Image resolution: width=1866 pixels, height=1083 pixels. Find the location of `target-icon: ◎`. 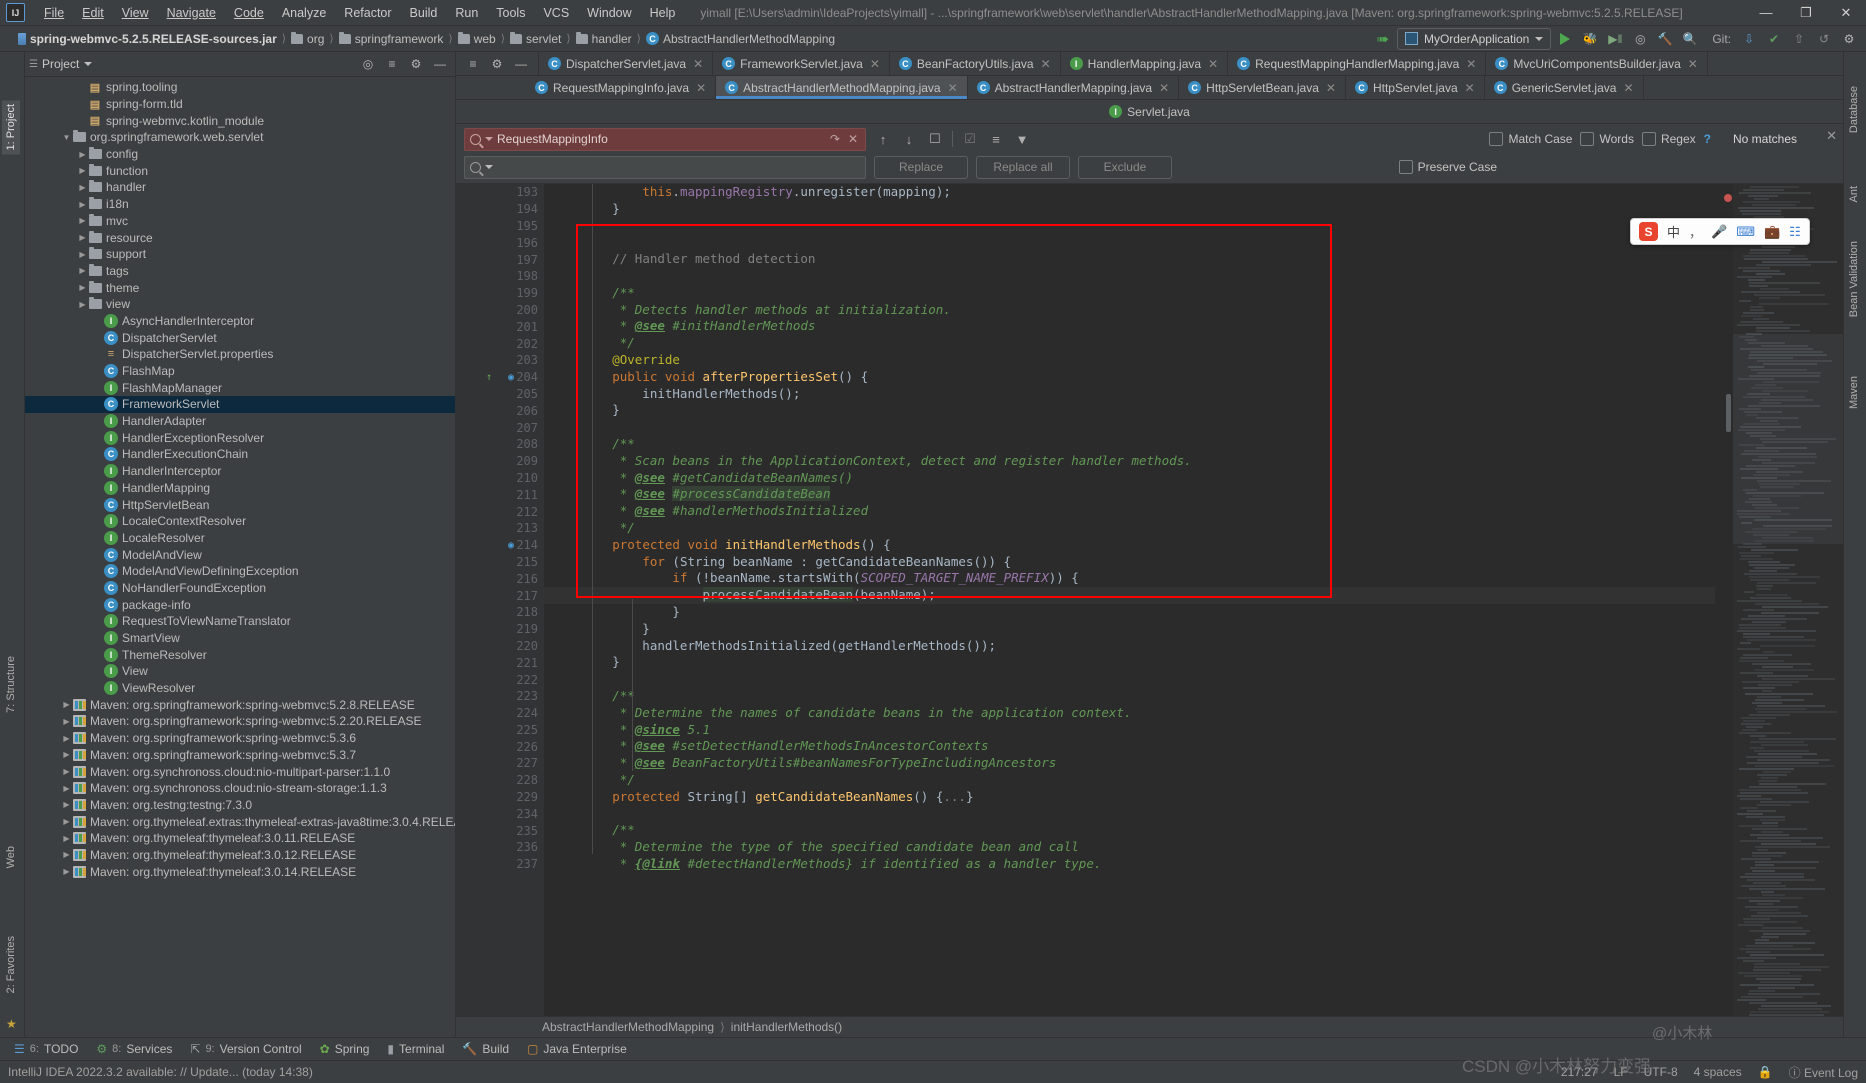

target-icon: ◎ is located at coordinates (368, 64).